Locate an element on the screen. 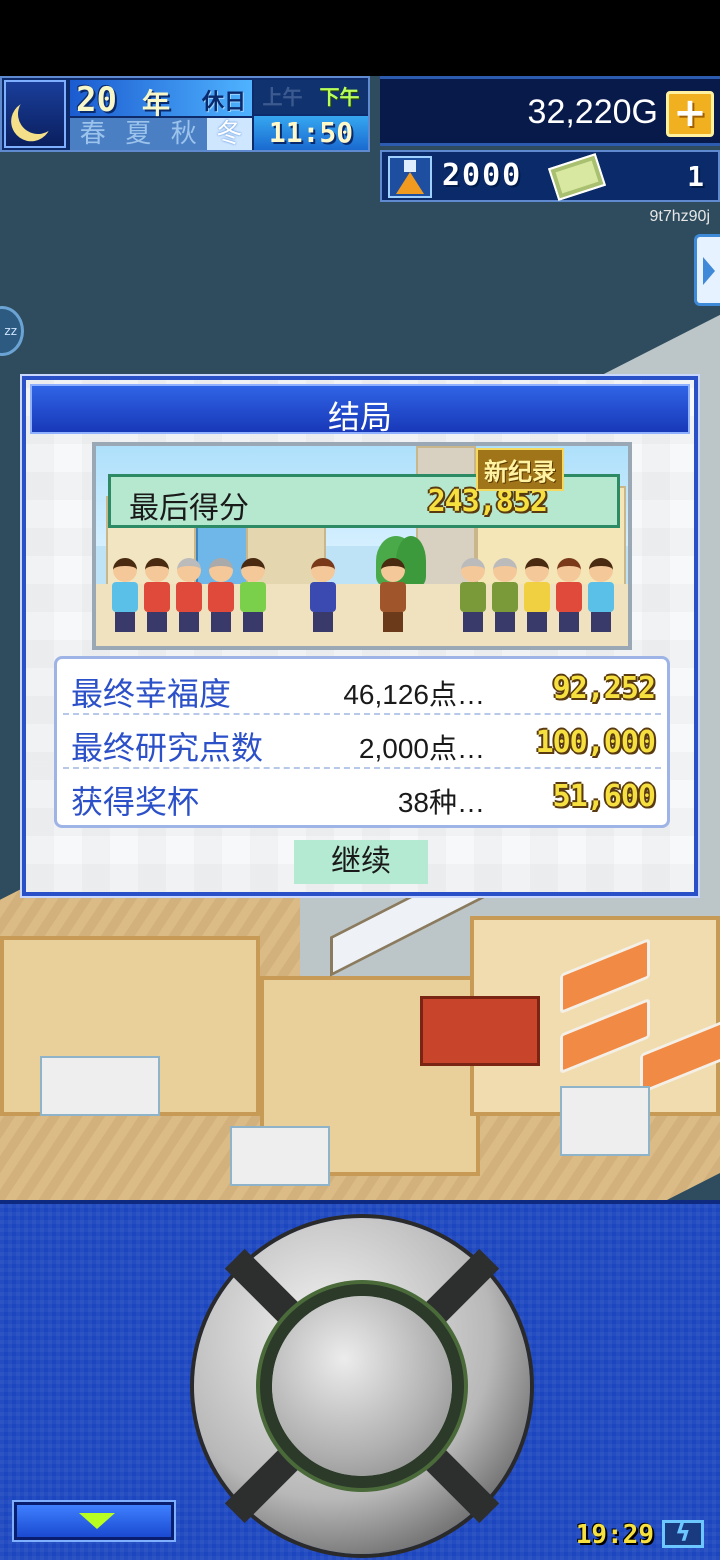 This screenshot has height=1560, width=720. money-value: 32,220G is located at coordinates (592, 112).